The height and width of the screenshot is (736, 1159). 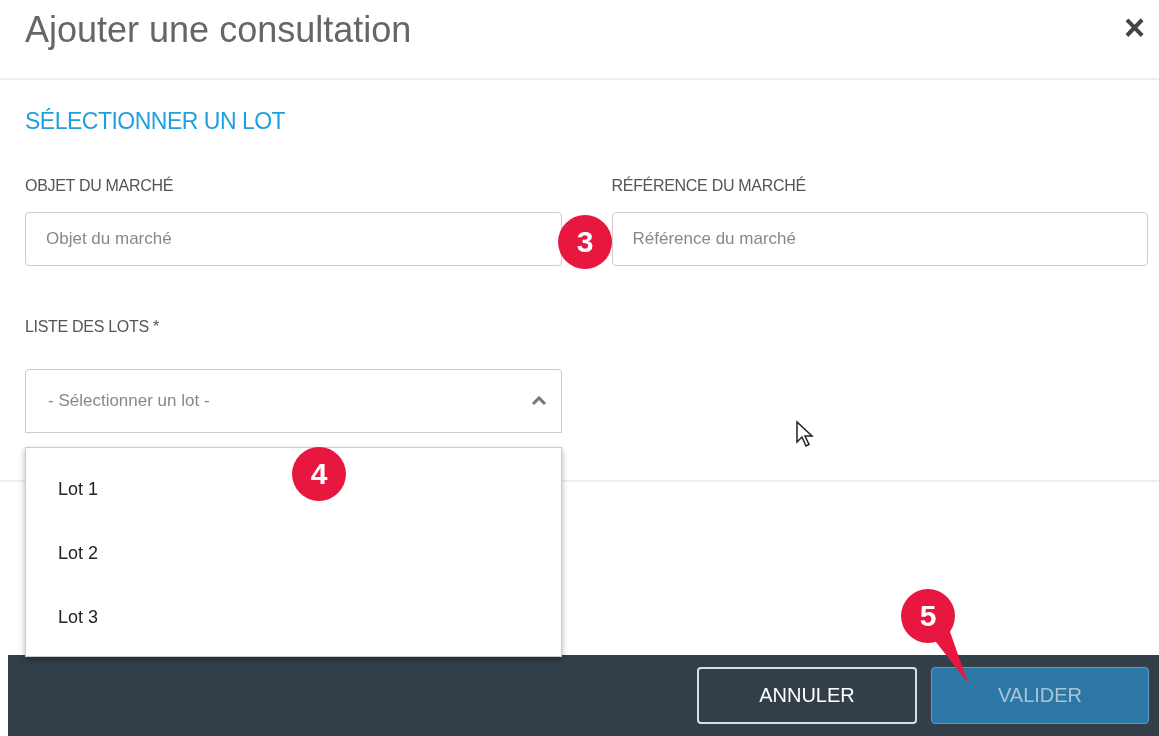 I want to click on input-field: Objet du marché, so click(x=293, y=239).